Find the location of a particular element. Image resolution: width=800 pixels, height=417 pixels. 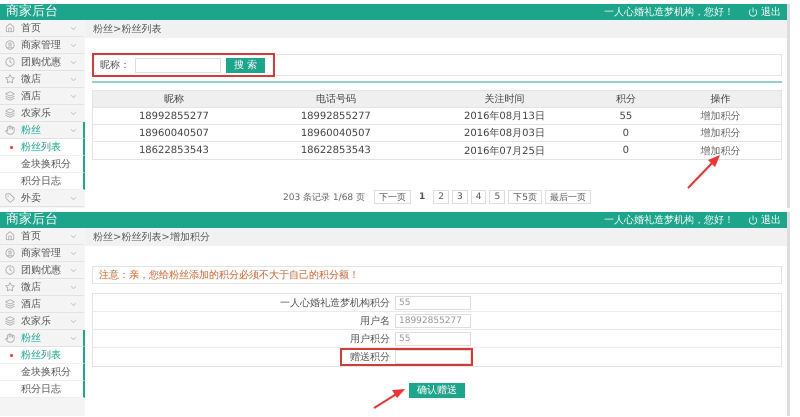

sidebar-item: 外卖 is located at coordinates (42, 198).